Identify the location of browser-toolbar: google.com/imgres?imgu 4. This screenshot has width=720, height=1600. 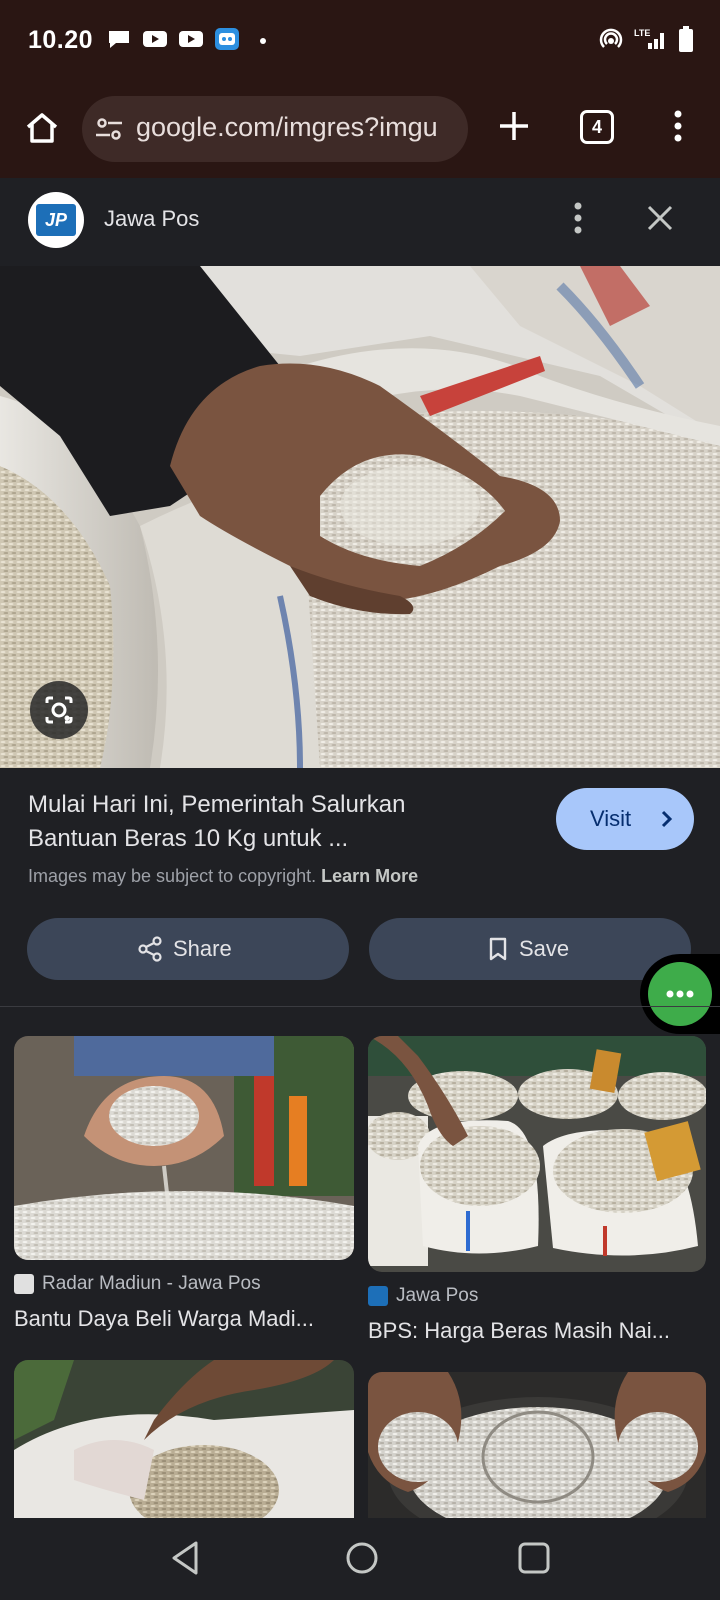
(360, 131).